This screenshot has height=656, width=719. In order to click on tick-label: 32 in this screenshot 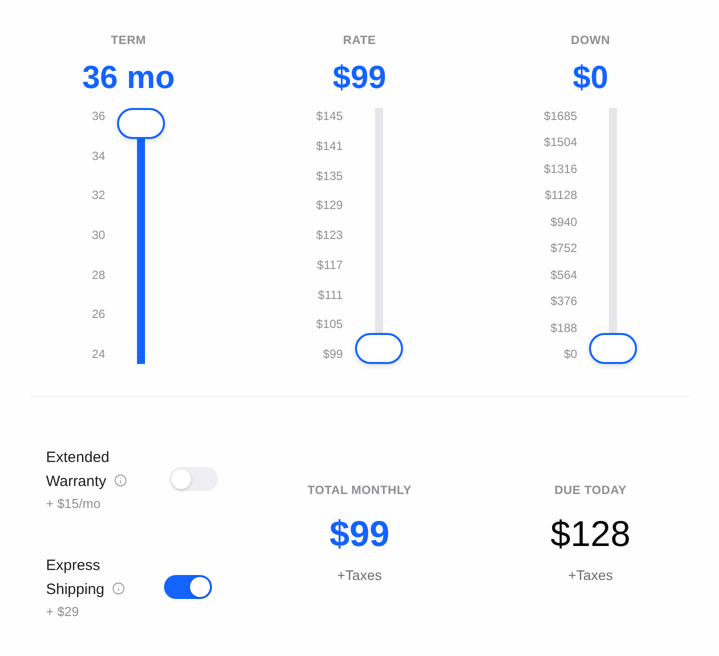, I will do `click(99, 195)`.